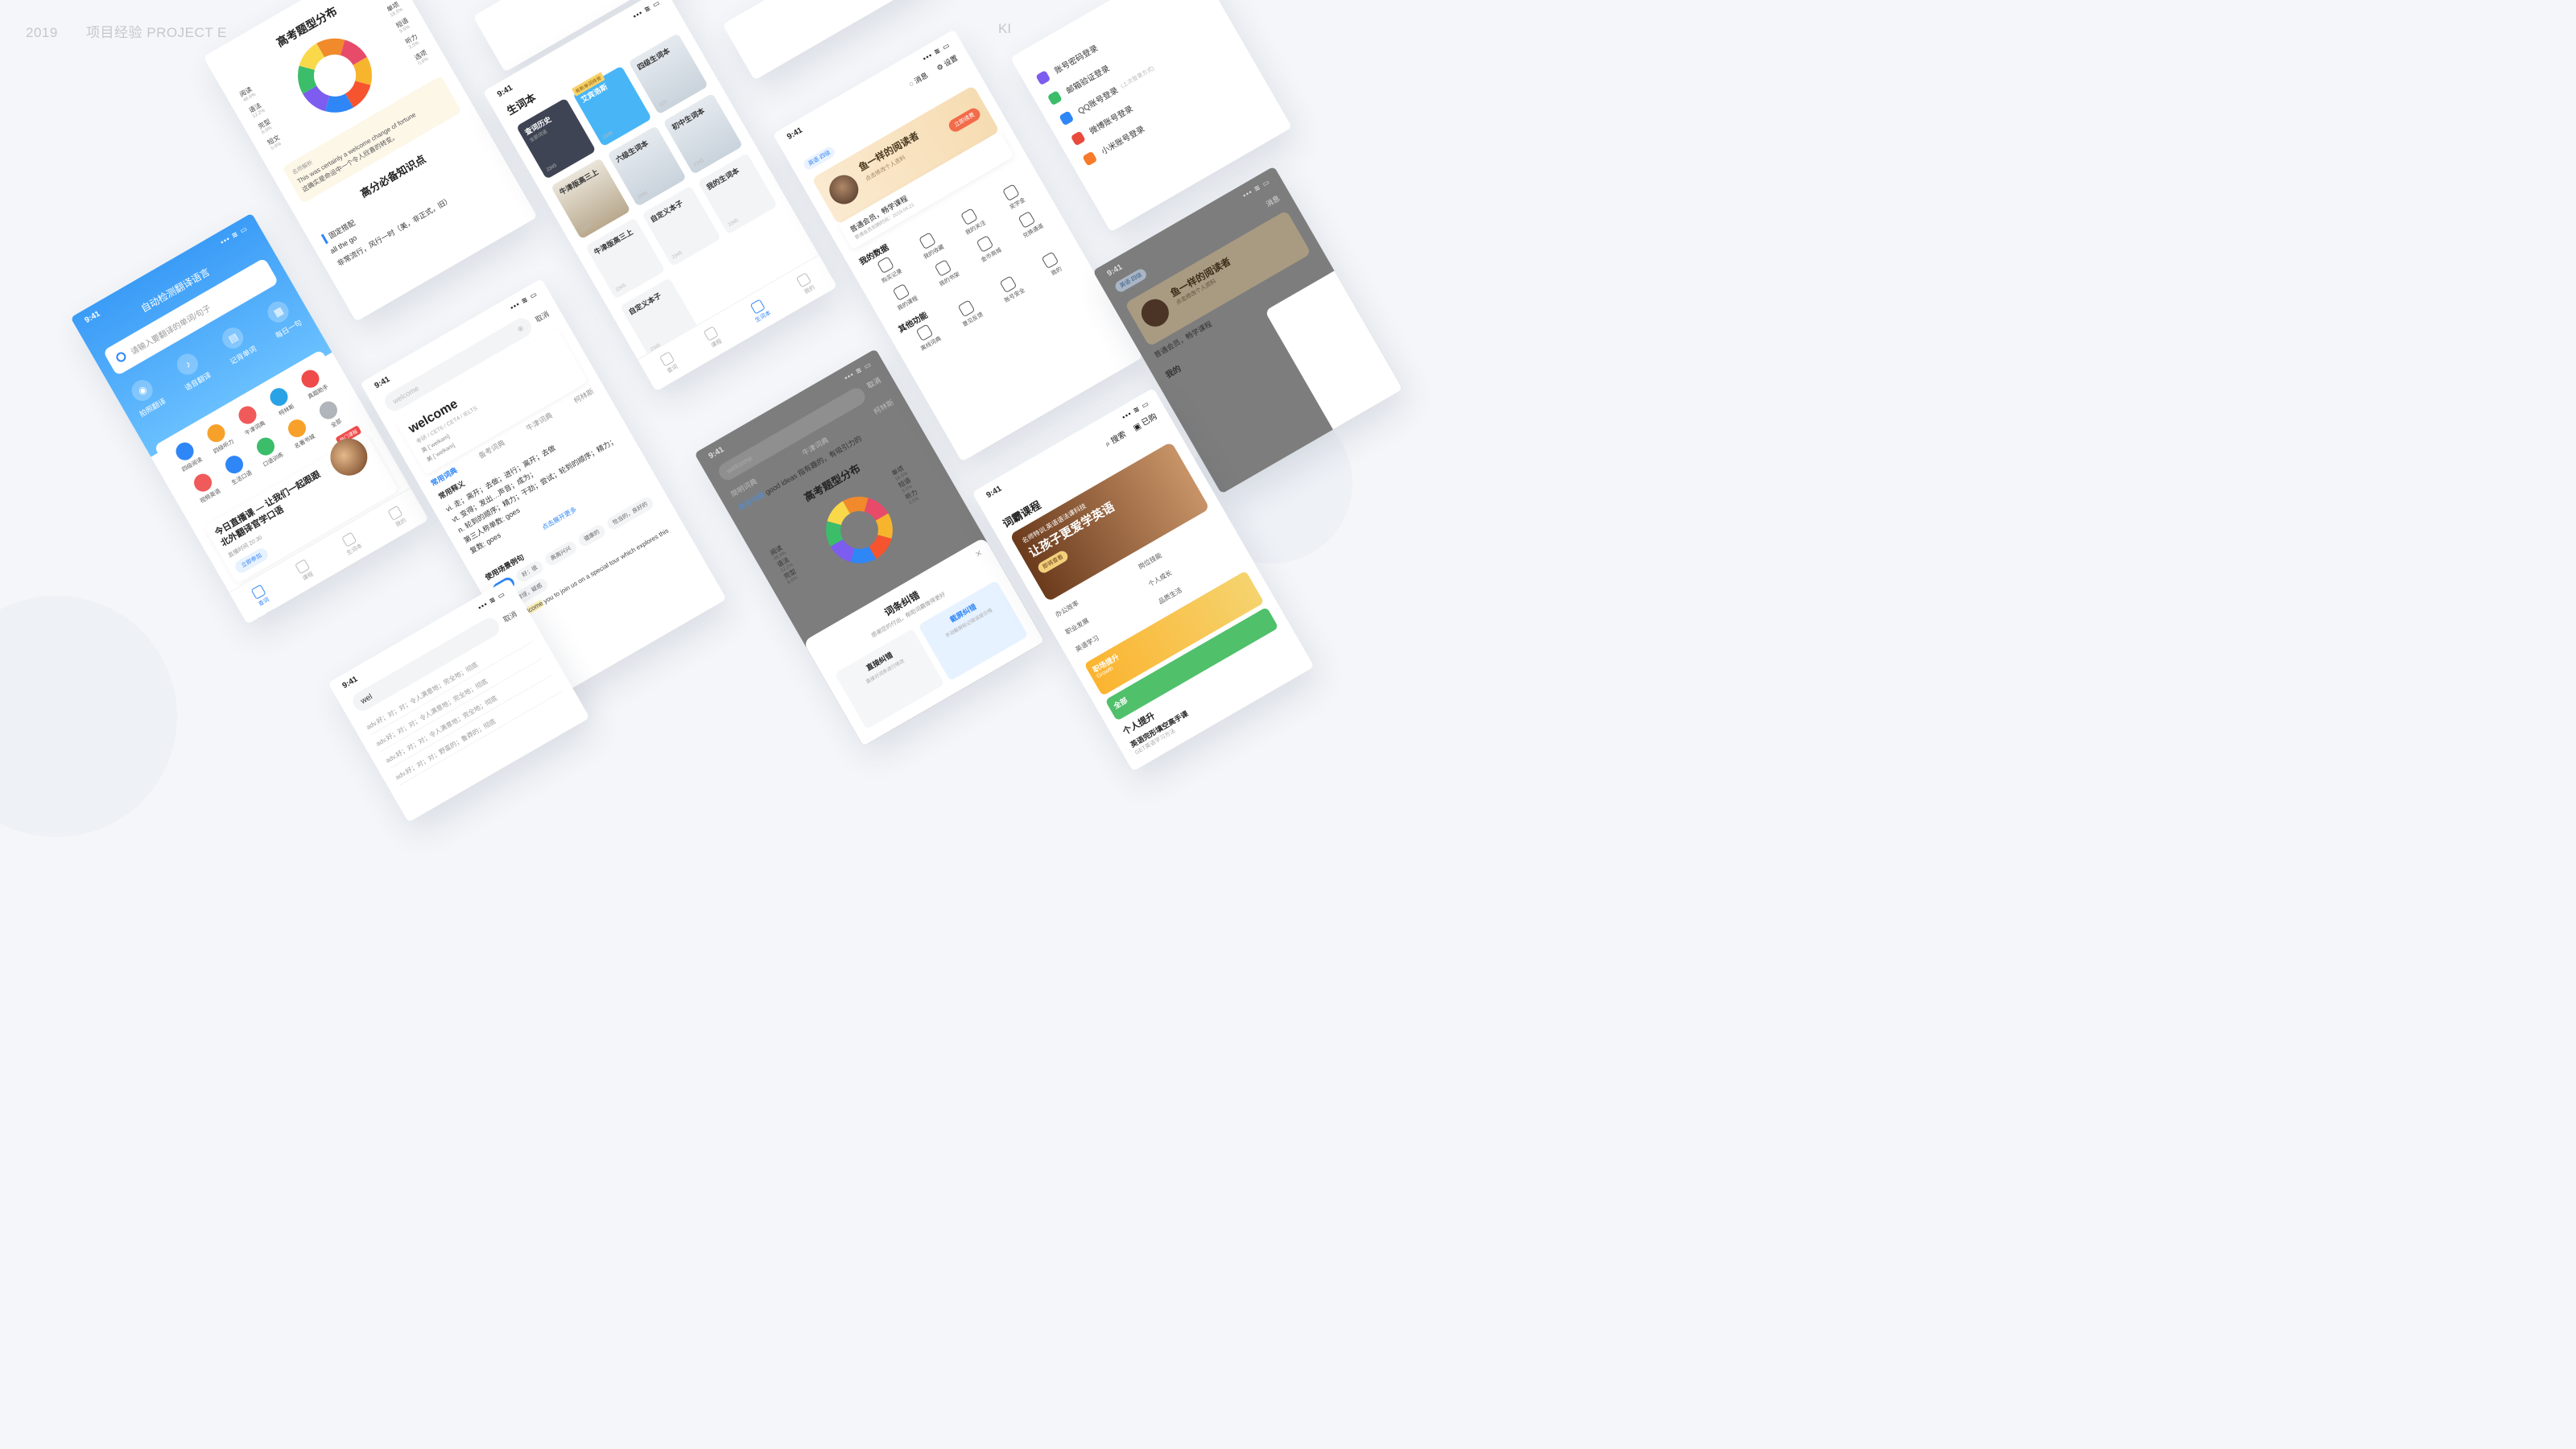 The height and width of the screenshot is (1449, 2576). What do you see at coordinates (402, 25) in the screenshot?
I see `legend-item: 短语 9.5%` at bounding box center [402, 25].